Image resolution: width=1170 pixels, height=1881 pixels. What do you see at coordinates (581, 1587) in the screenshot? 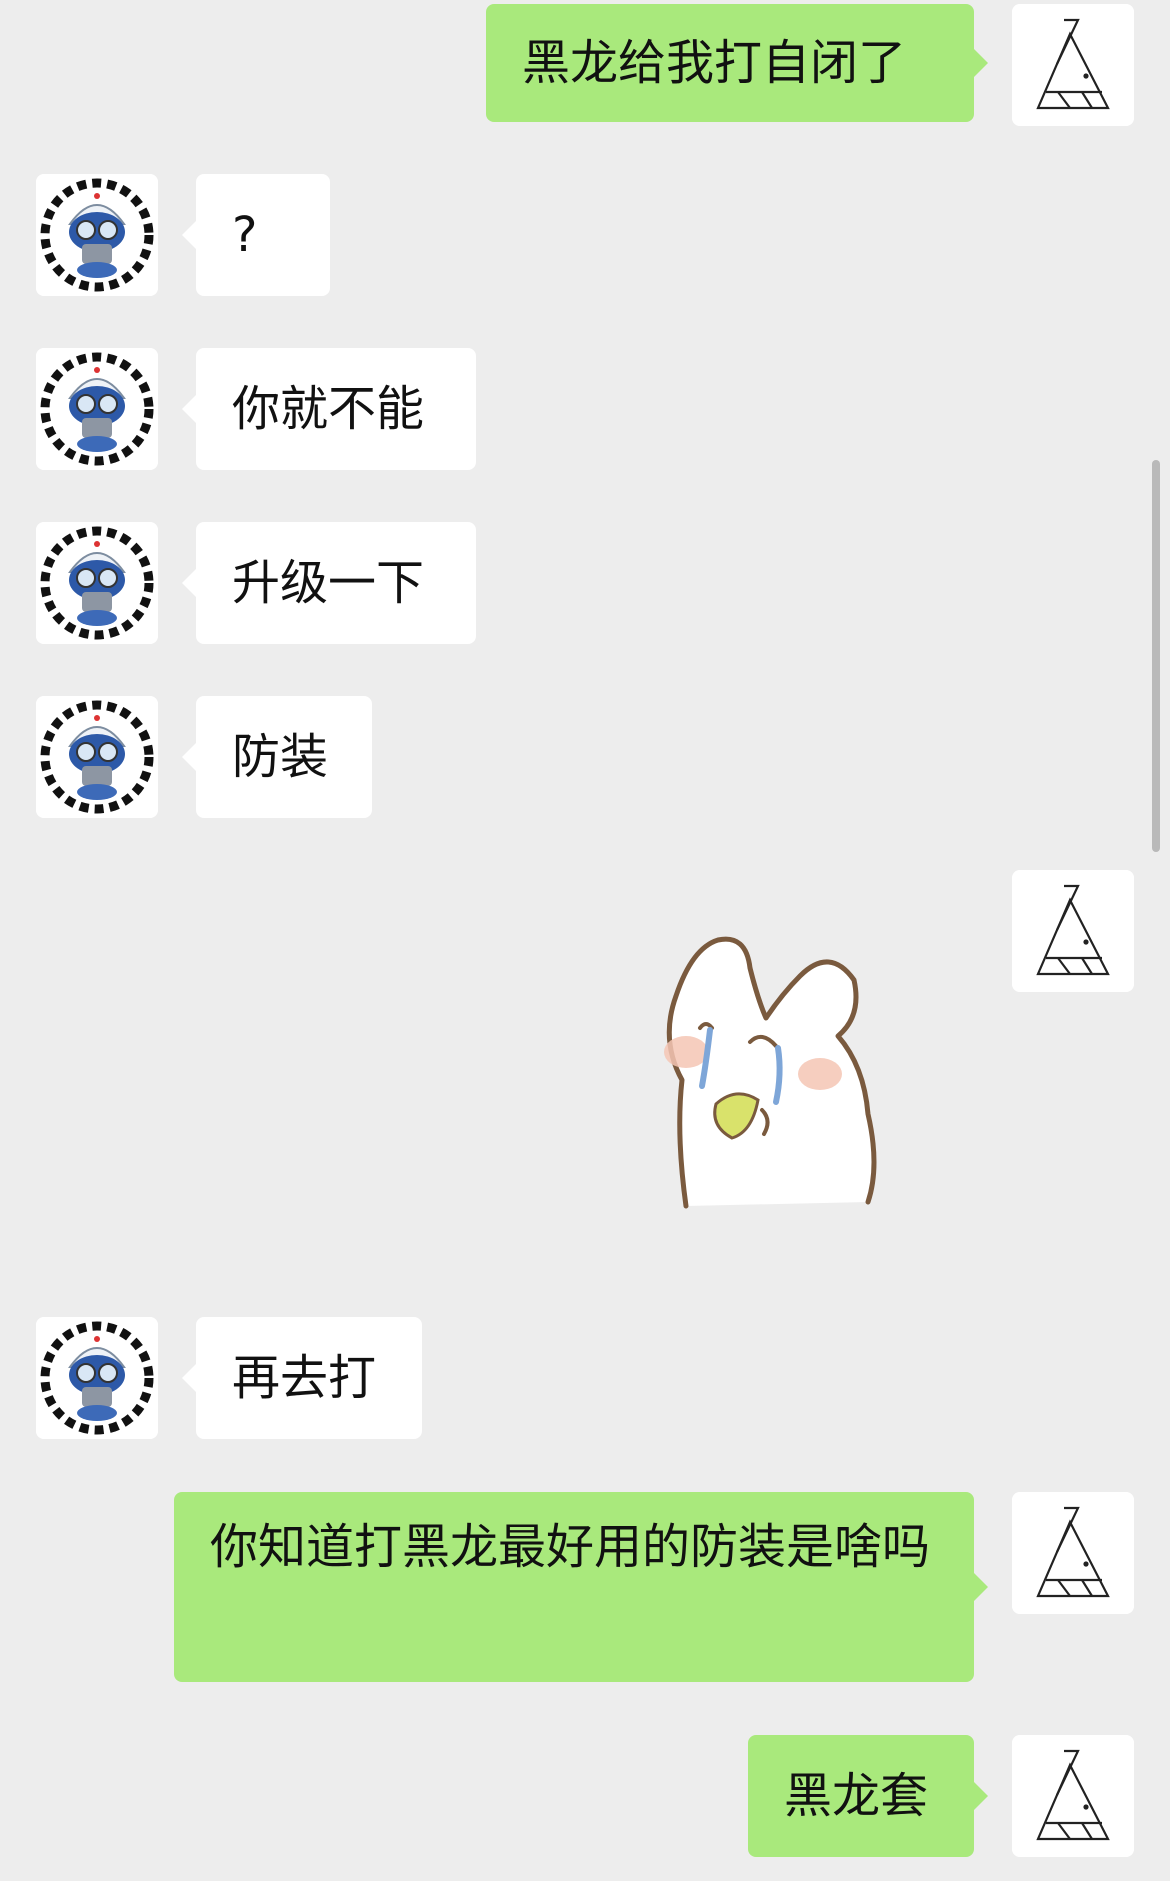
I see `message-bubble-outgoing: 你知道打黑龙最好用的防装是啥吗` at bounding box center [581, 1587].